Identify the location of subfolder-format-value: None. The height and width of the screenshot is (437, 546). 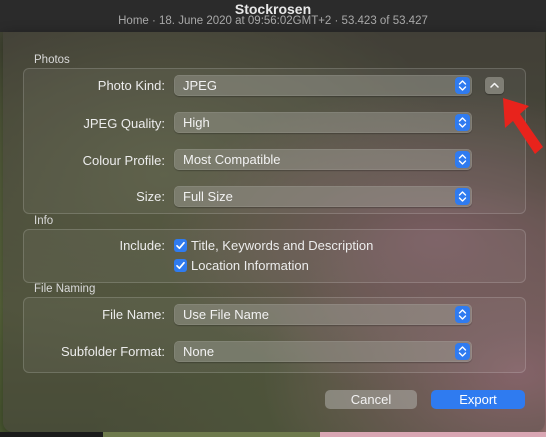
(199, 351).